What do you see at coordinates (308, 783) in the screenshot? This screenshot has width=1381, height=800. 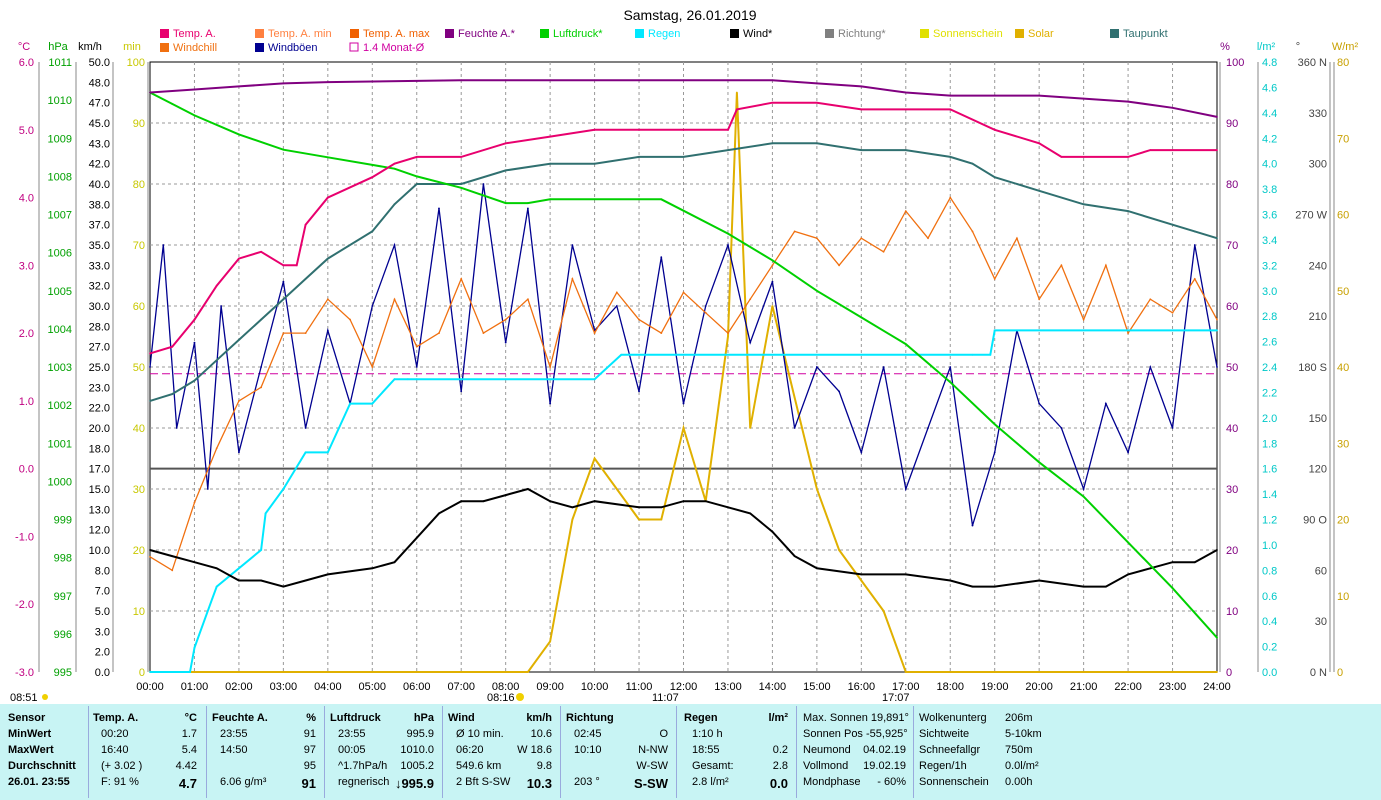 I see `feuchte-value: 91` at bounding box center [308, 783].